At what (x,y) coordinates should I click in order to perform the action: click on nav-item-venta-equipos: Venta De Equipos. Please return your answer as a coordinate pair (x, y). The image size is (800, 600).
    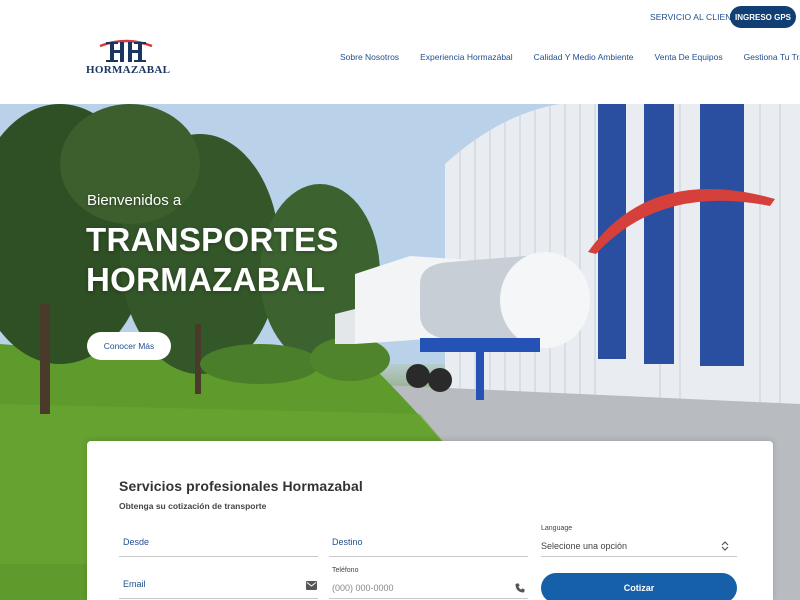
    Looking at the image, I should click on (689, 57).